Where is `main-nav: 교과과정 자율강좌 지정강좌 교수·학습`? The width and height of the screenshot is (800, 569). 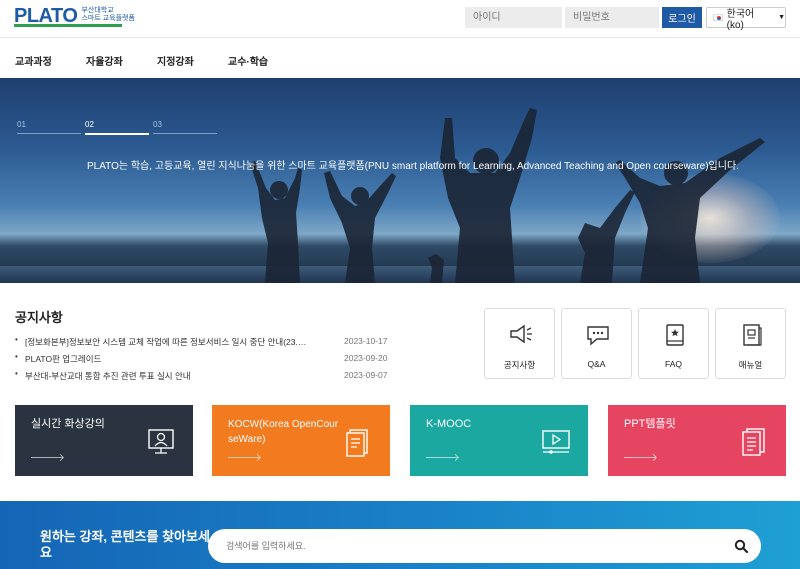 main-nav: 교과과정 자율강좌 지정강좌 교수·학습 is located at coordinates (400, 58).